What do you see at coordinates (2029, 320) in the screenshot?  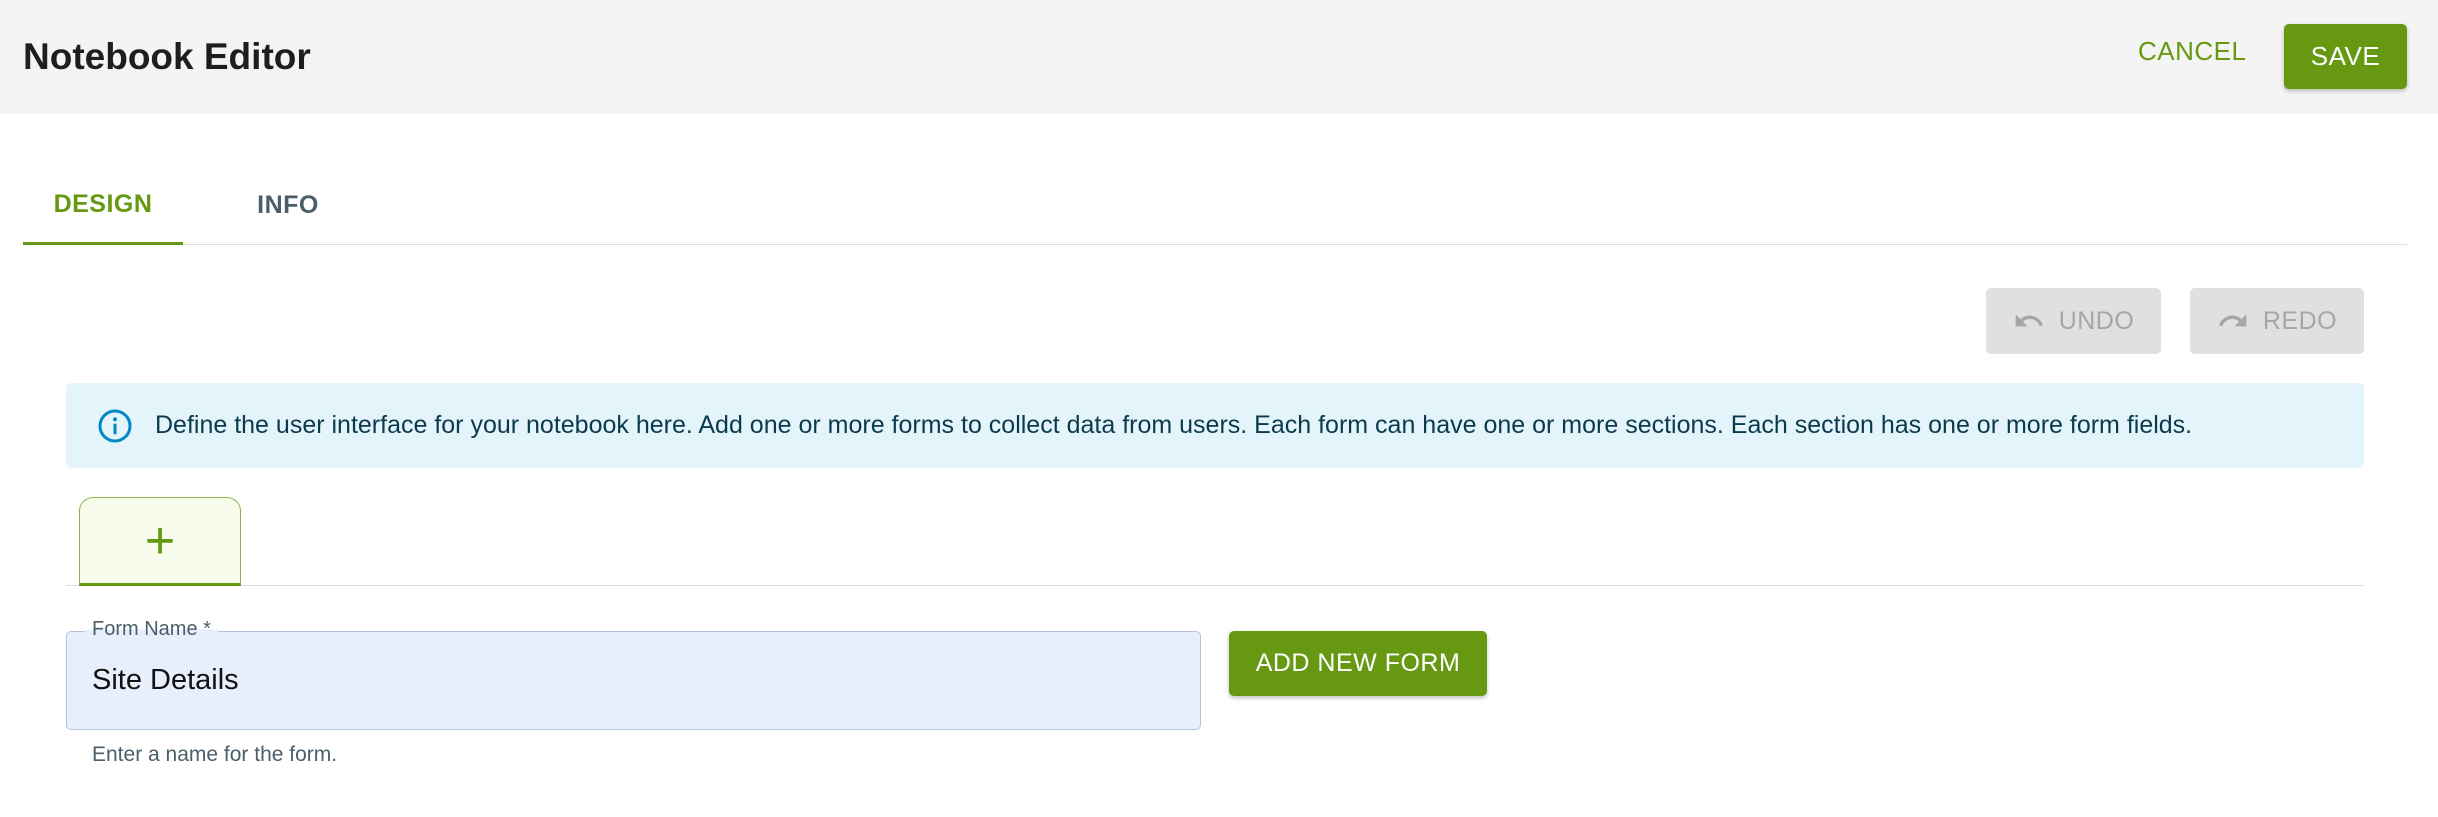 I see `undo-icon` at bounding box center [2029, 320].